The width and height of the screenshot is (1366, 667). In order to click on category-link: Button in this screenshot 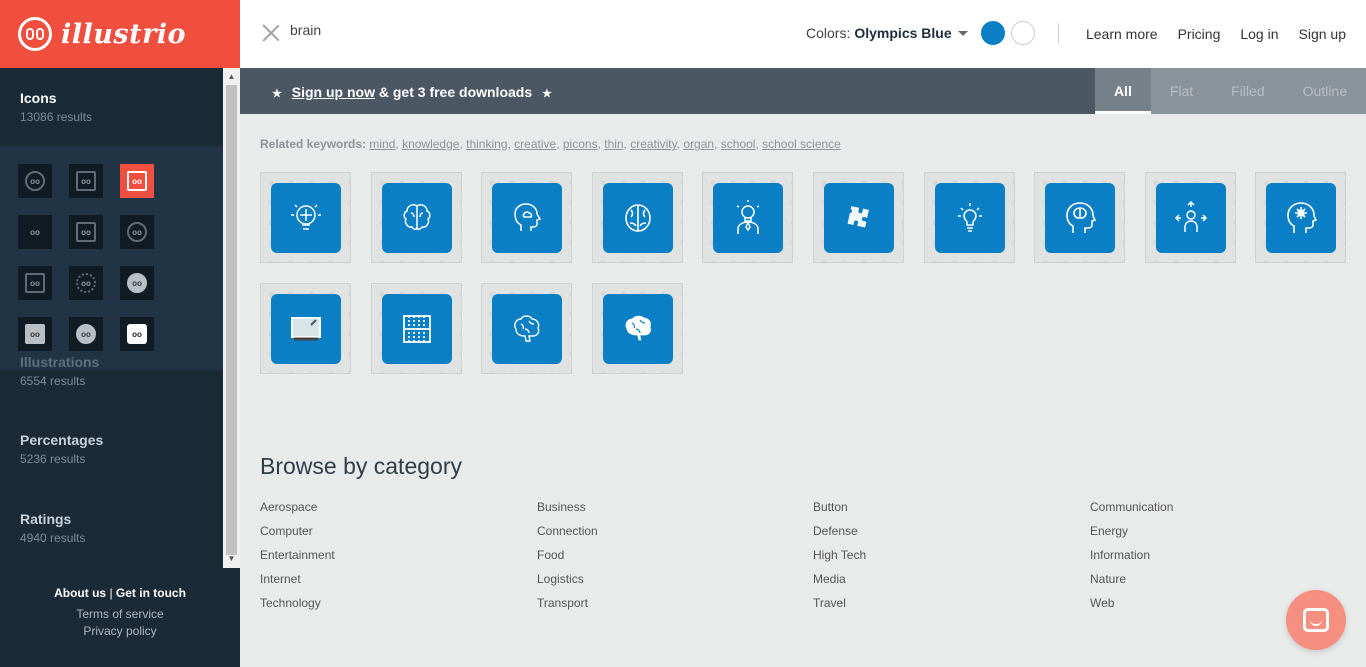, I will do `click(839, 507)`.